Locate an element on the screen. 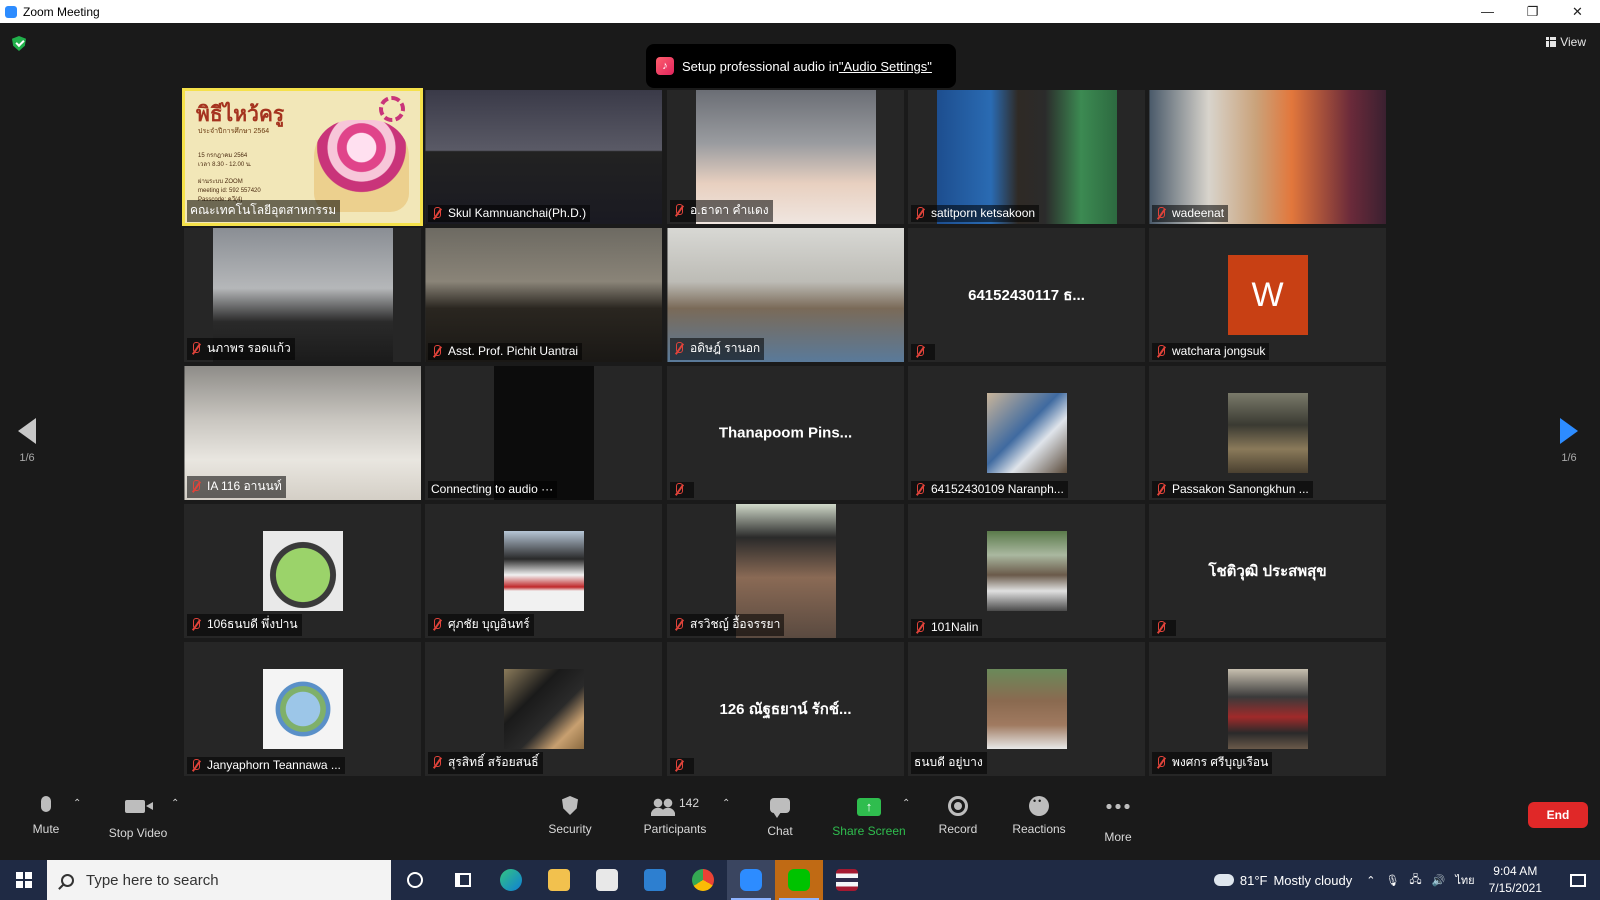 Image resolution: width=1600 pixels, height=900 pixels. window-controls: — ❐ ✕ is located at coordinates (1532, 11).